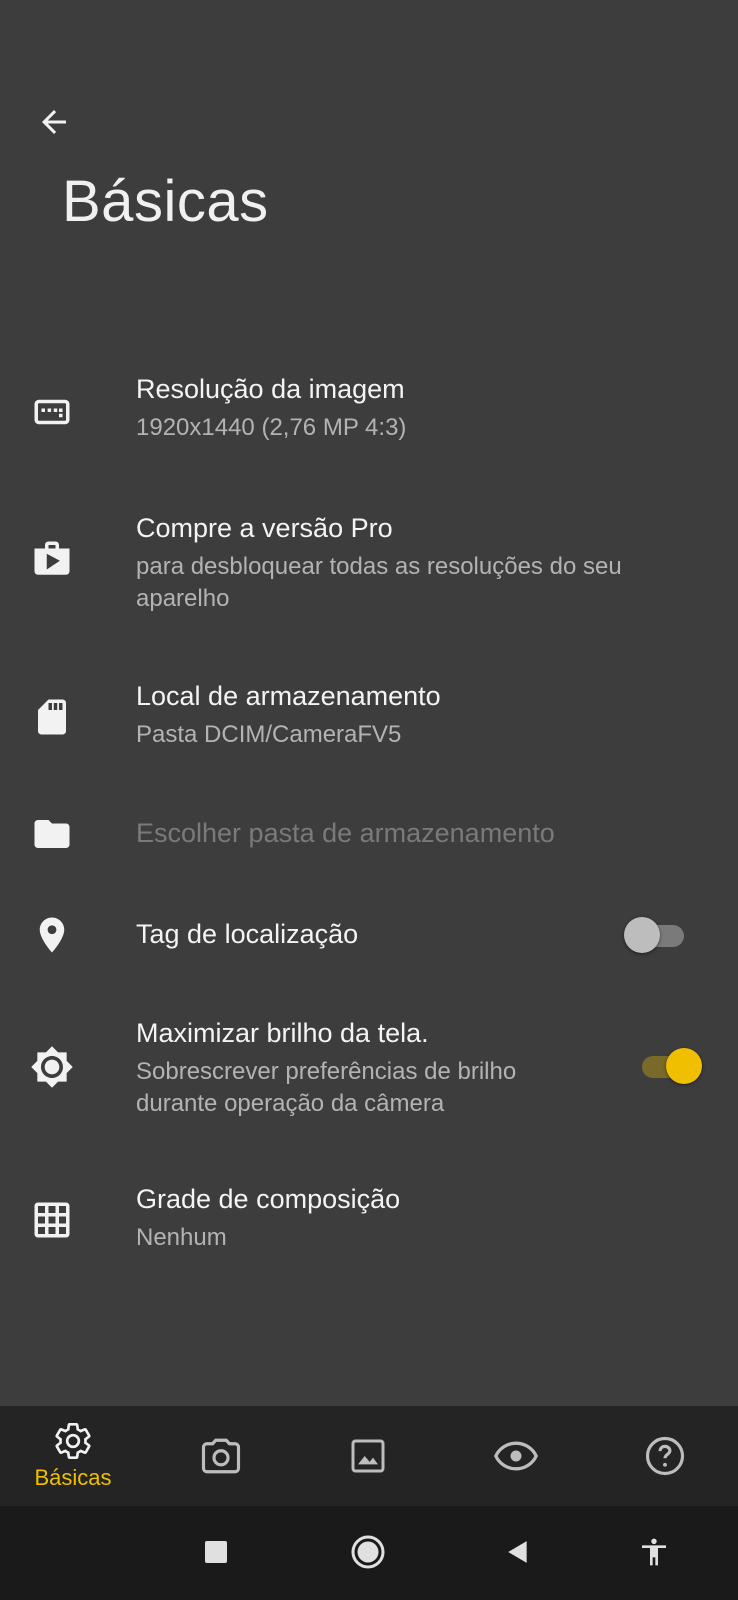 The height and width of the screenshot is (1600, 738). I want to click on setting-title: Grade de composição, so click(268, 1199).